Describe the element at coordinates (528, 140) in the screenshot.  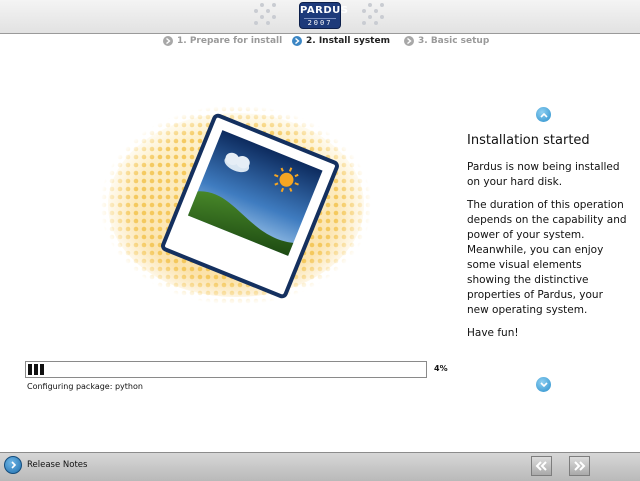
I see `info-title: Installation started` at that location.